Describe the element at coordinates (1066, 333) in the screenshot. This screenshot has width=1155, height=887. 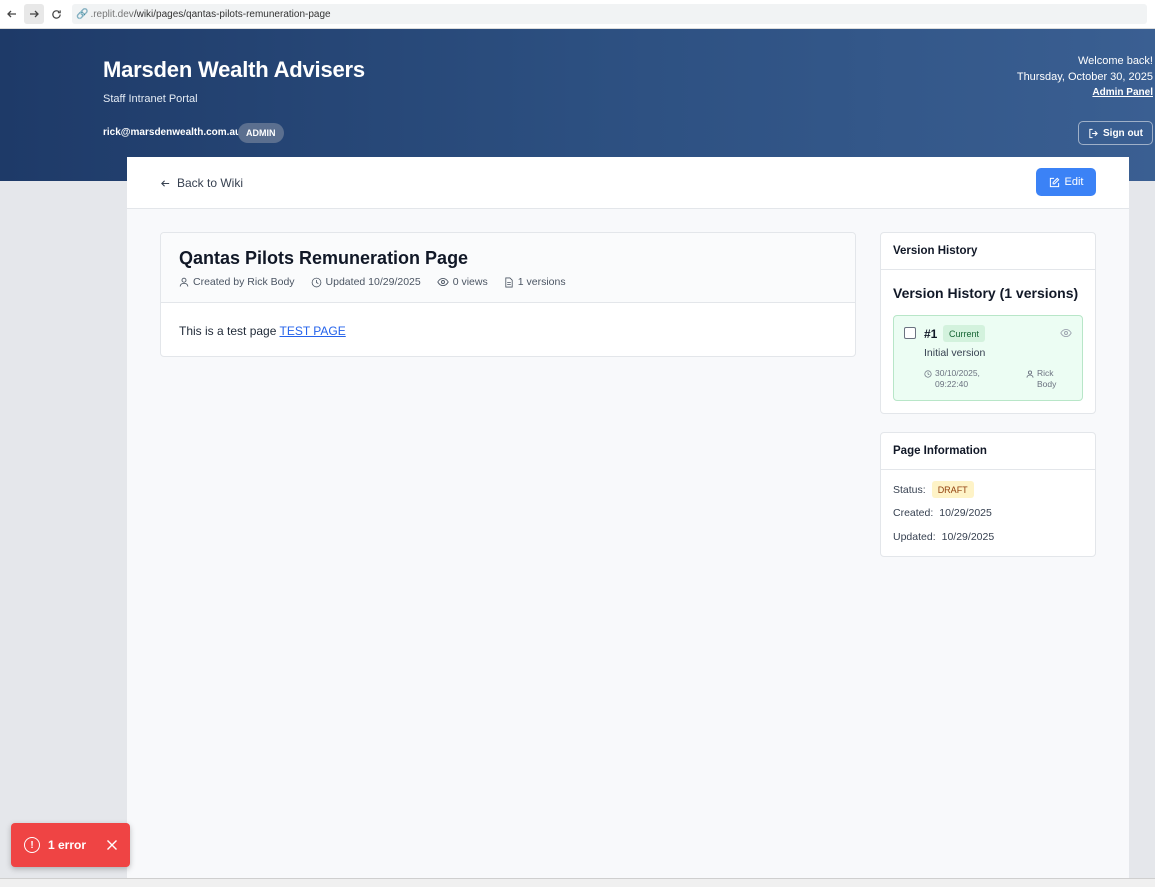
I see `view-version-eye-icon` at that location.